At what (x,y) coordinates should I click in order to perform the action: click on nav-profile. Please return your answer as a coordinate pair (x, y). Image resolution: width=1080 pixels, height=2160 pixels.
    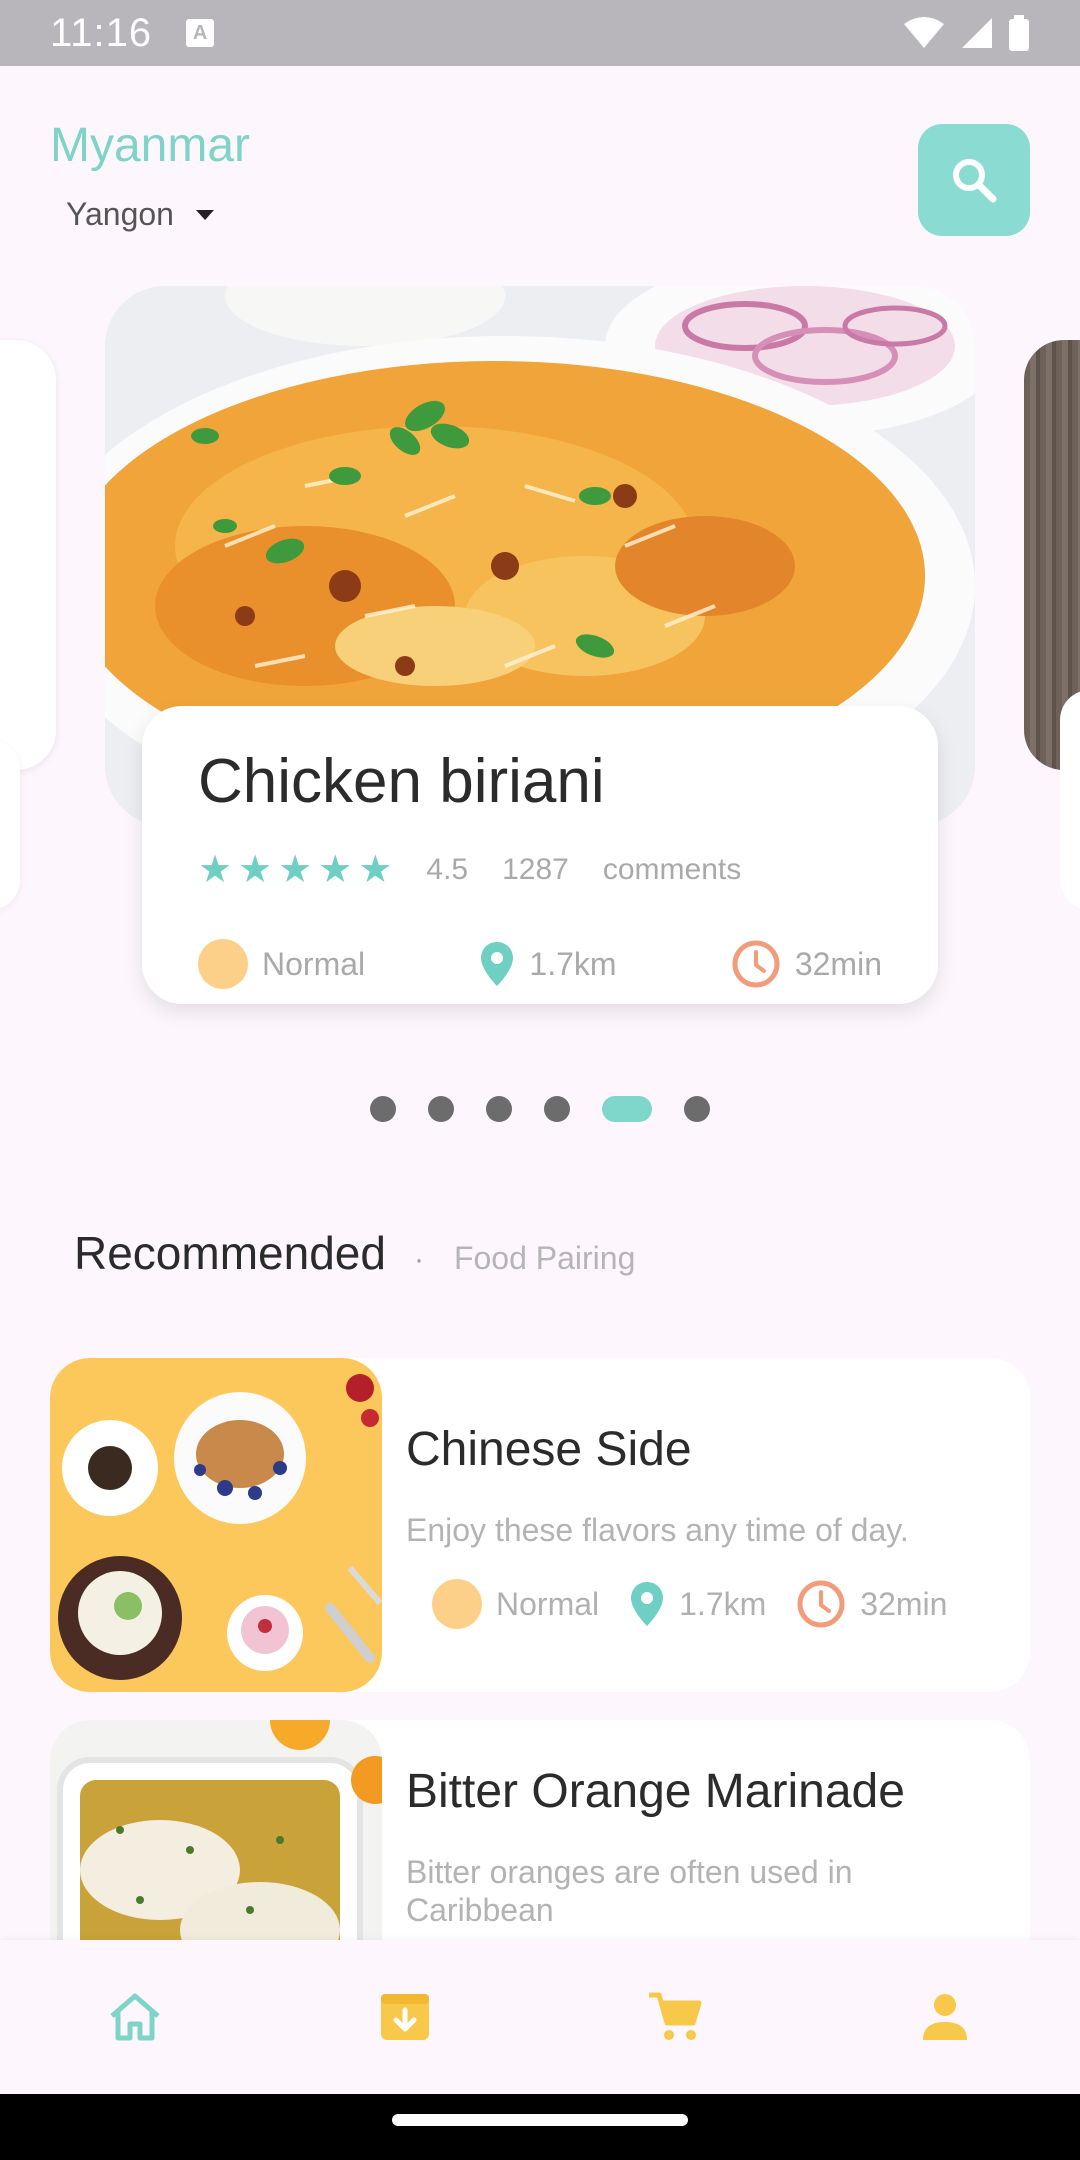
    Looking at the image, I should click on (945, 2017).